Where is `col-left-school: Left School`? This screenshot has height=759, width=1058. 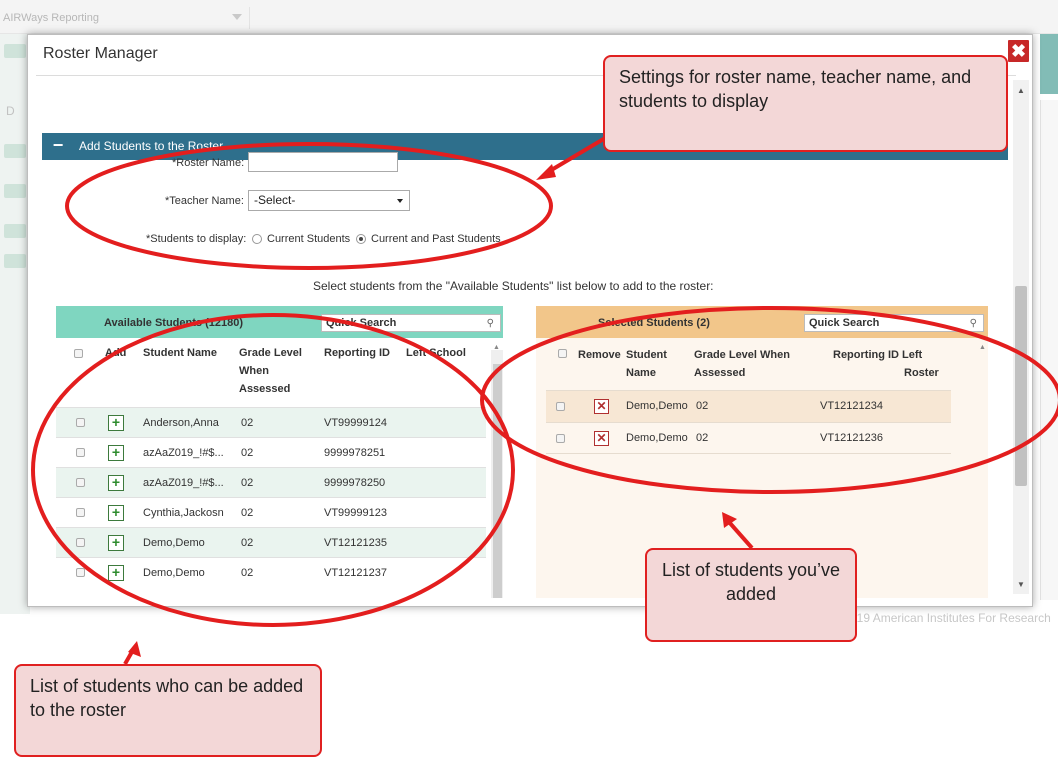
col-left-school: Left School is located at coordinates (436, 353).